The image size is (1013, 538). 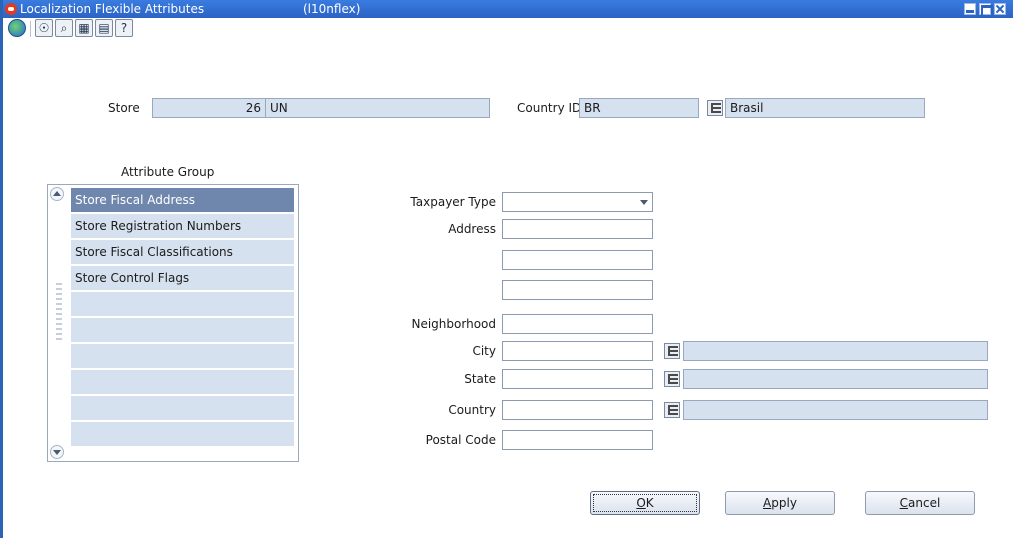 I want to click on city-lov-icon, so click(x=672, y=351).